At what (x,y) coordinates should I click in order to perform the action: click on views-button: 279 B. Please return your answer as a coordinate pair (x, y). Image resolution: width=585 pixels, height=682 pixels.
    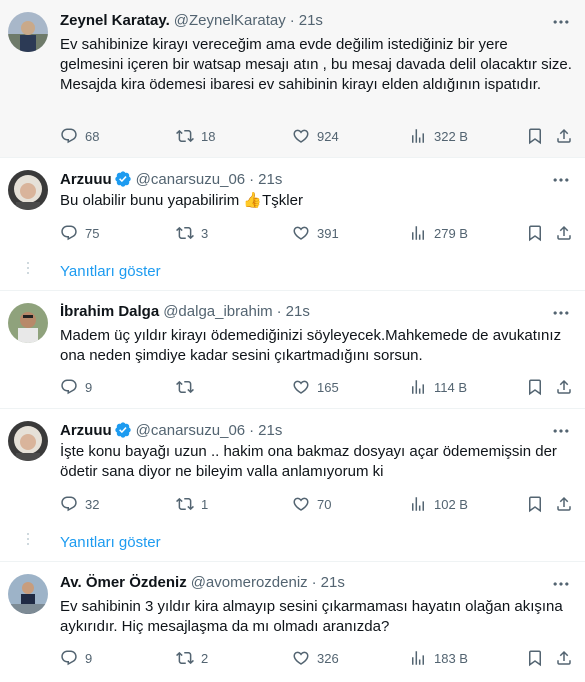
    Looking at the image, I should click on (438, 233).